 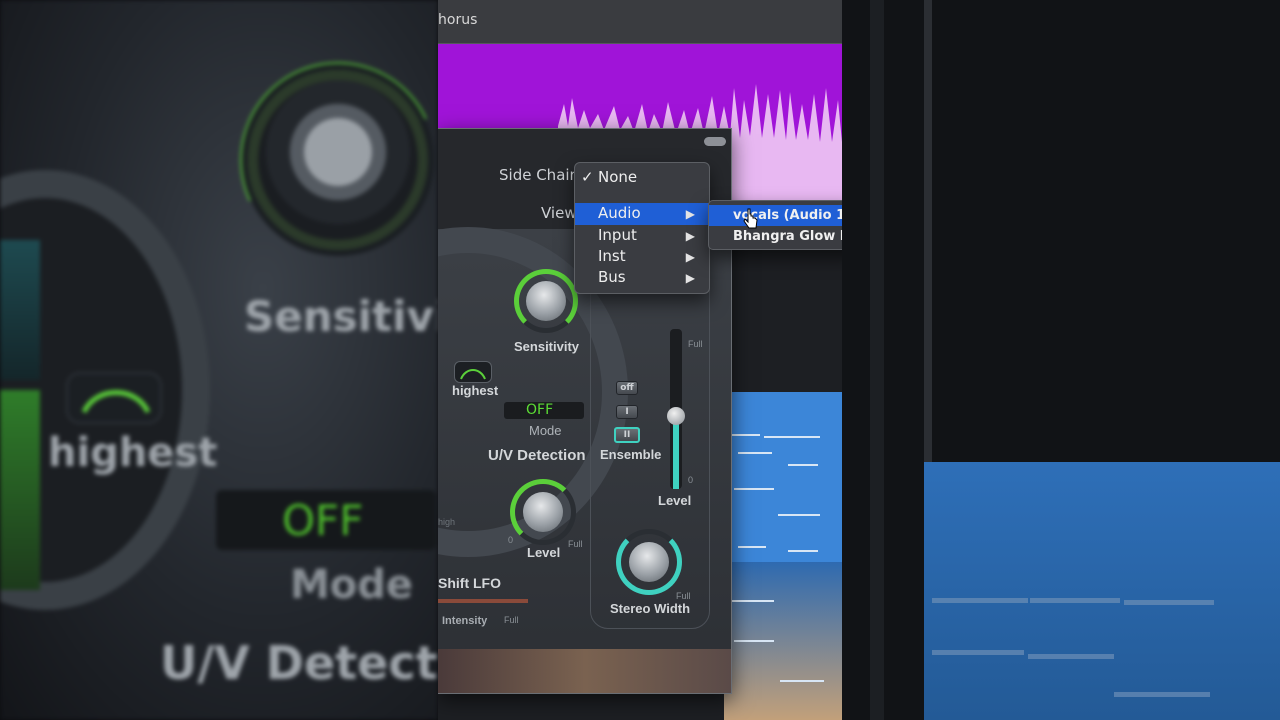 What do you see at coordinates (338, 160) in the screenshot?
I see `blur-sensitivity-knob-icon` at bounding box center [338, 160].